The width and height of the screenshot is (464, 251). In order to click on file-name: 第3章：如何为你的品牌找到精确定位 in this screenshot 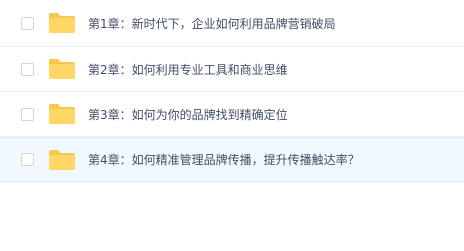, I will do `click(188, 114)`.